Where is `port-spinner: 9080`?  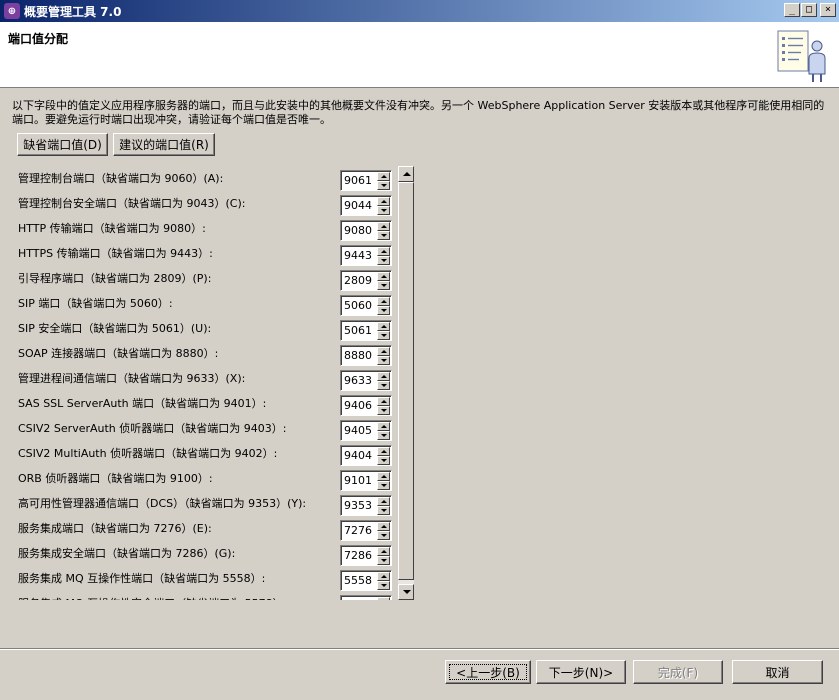
port-spinner: 9080 is located at coordinates (366, 230).